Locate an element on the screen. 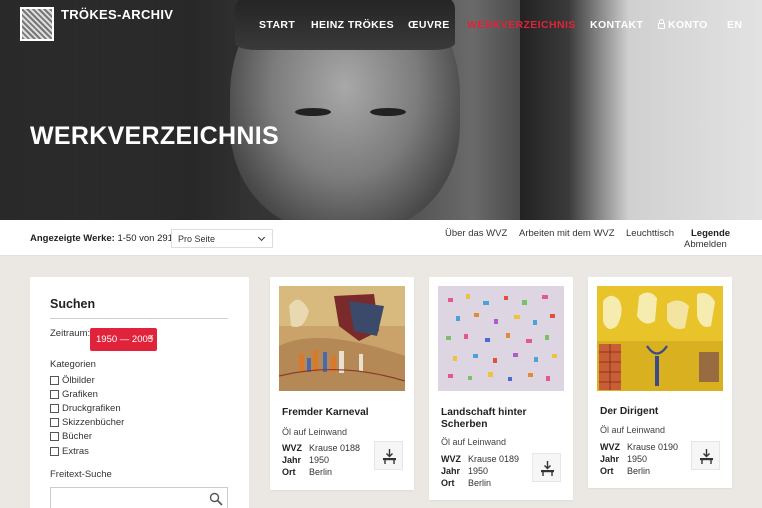  work-title: Der Dirigent is located at coordinates (662, 412).